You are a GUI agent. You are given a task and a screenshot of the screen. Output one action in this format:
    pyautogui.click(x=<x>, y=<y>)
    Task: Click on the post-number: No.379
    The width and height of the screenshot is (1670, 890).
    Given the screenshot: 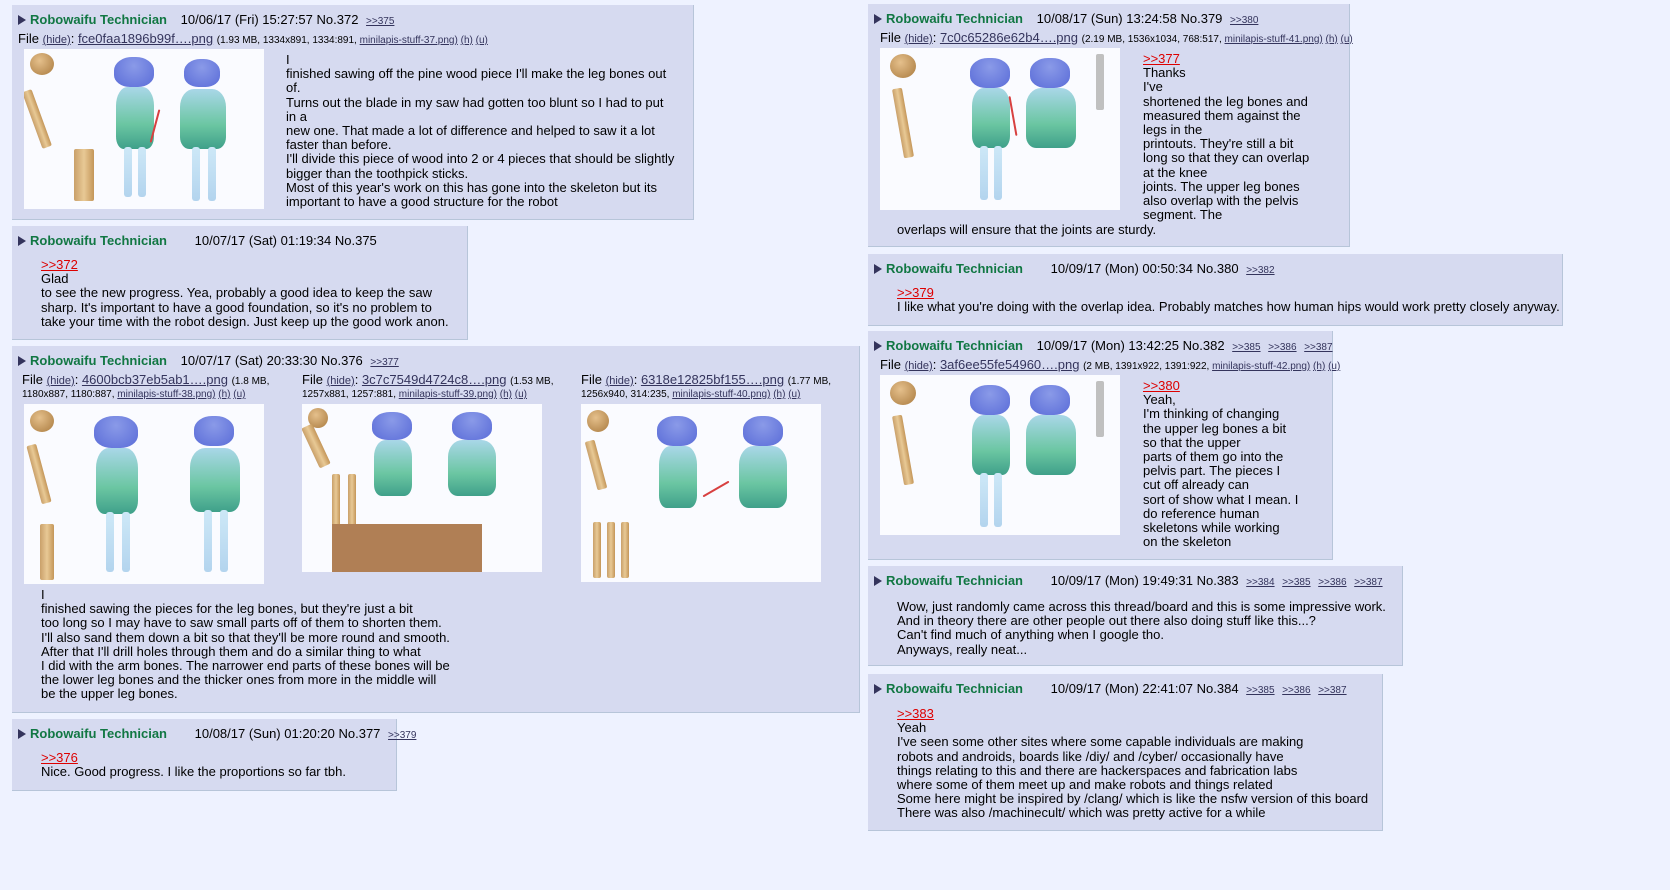 What is the action you would take?
    pyautogui.click(x=1201, y=18)
    